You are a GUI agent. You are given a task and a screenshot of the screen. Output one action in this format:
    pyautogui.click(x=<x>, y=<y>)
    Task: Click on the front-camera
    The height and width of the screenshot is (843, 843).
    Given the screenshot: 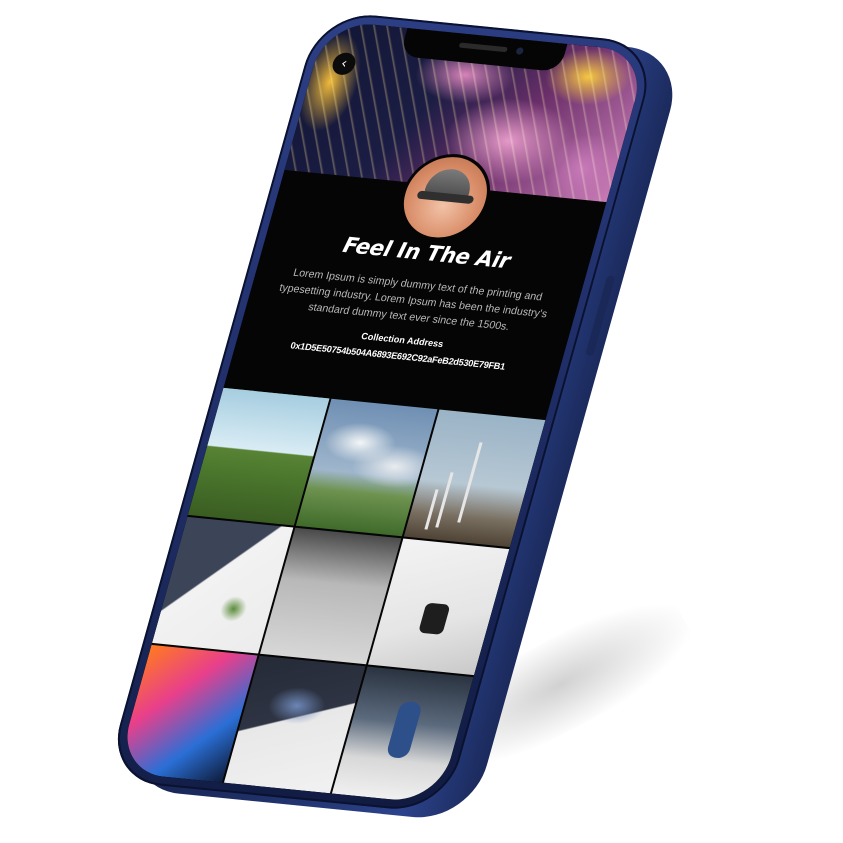 What is the action you would take?
    pyautogui.click(x=520, y=51)
    